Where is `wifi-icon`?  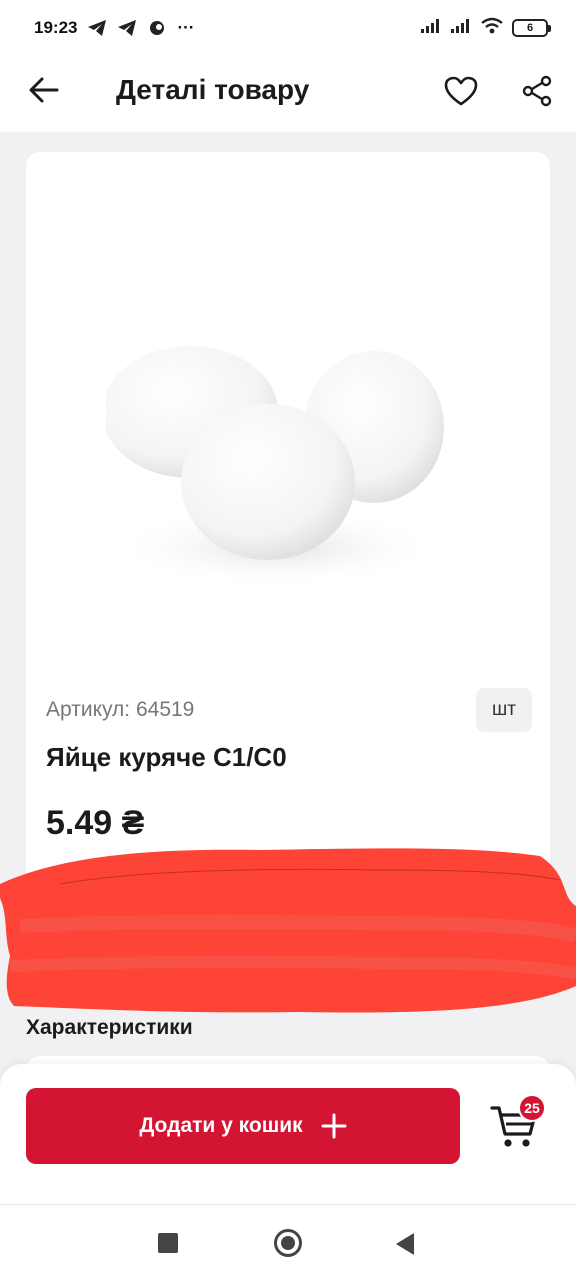
wifi-icon is located at coordinates (492, 28).